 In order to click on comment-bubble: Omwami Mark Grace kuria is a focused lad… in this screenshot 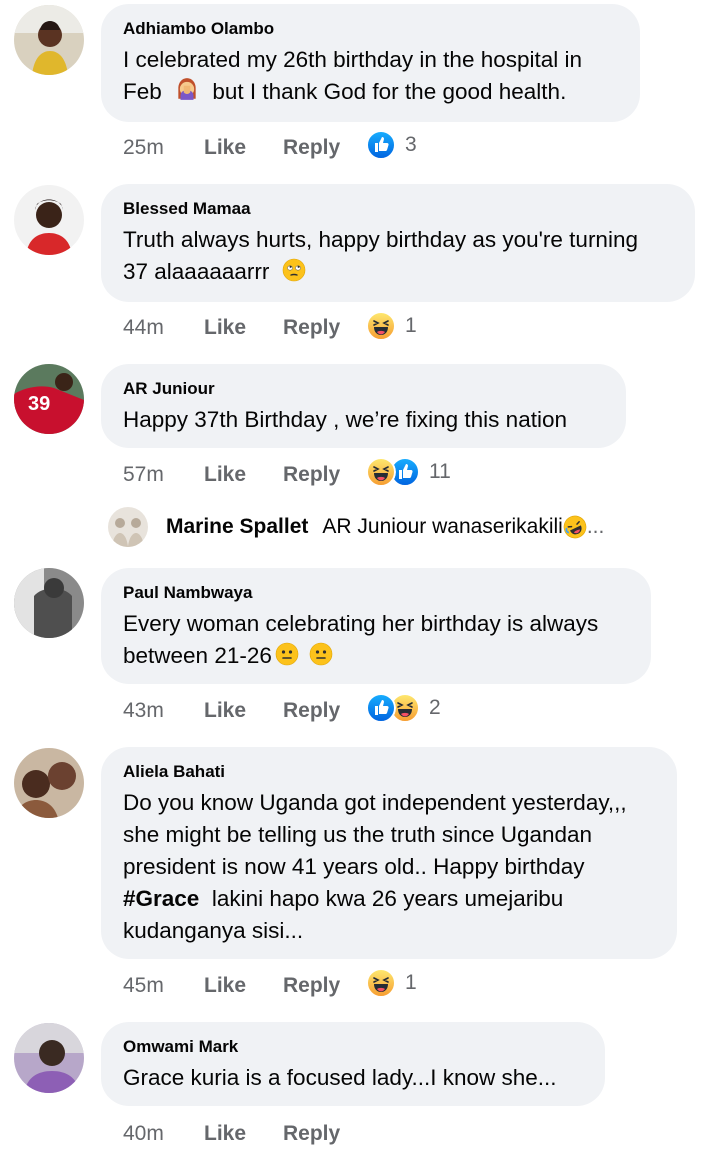, I will do `click(353, 1064)`.